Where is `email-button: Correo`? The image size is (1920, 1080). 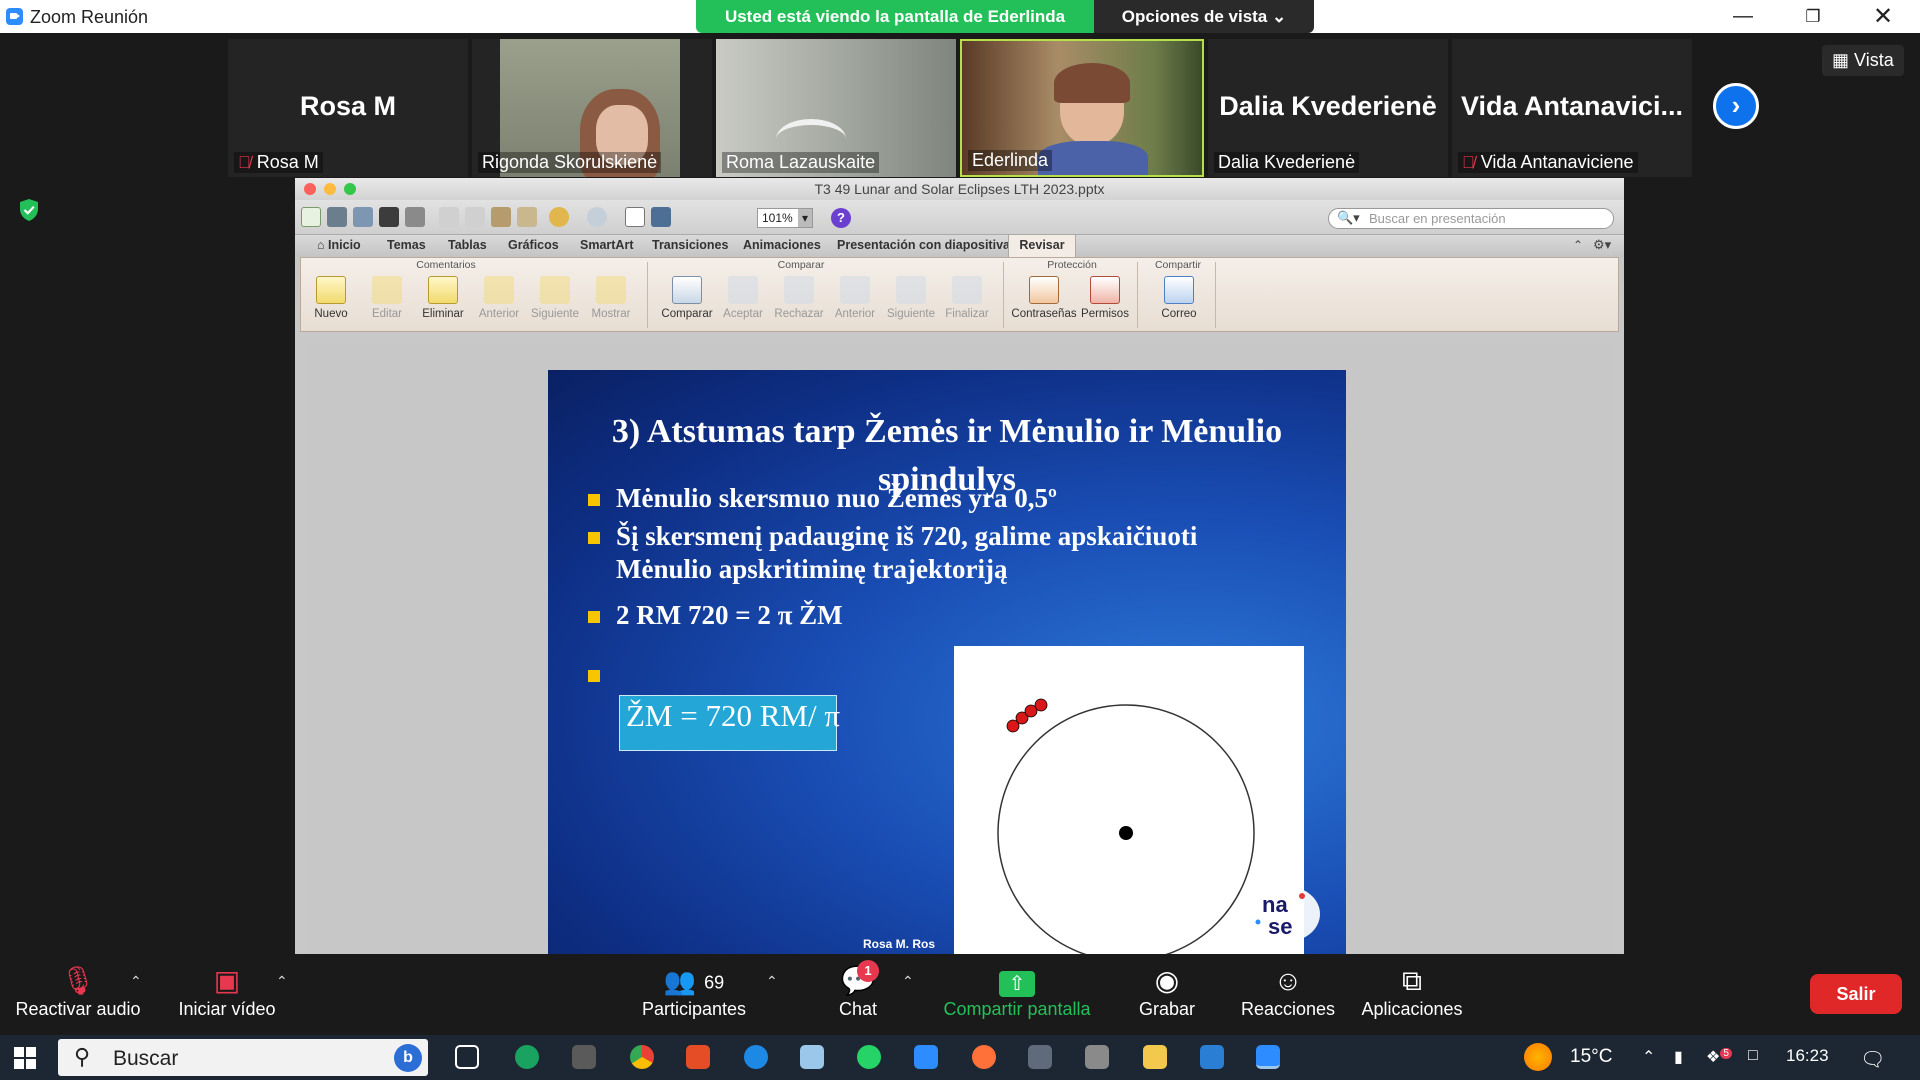
email-button: Correo is located at coordinates (1179, 298).